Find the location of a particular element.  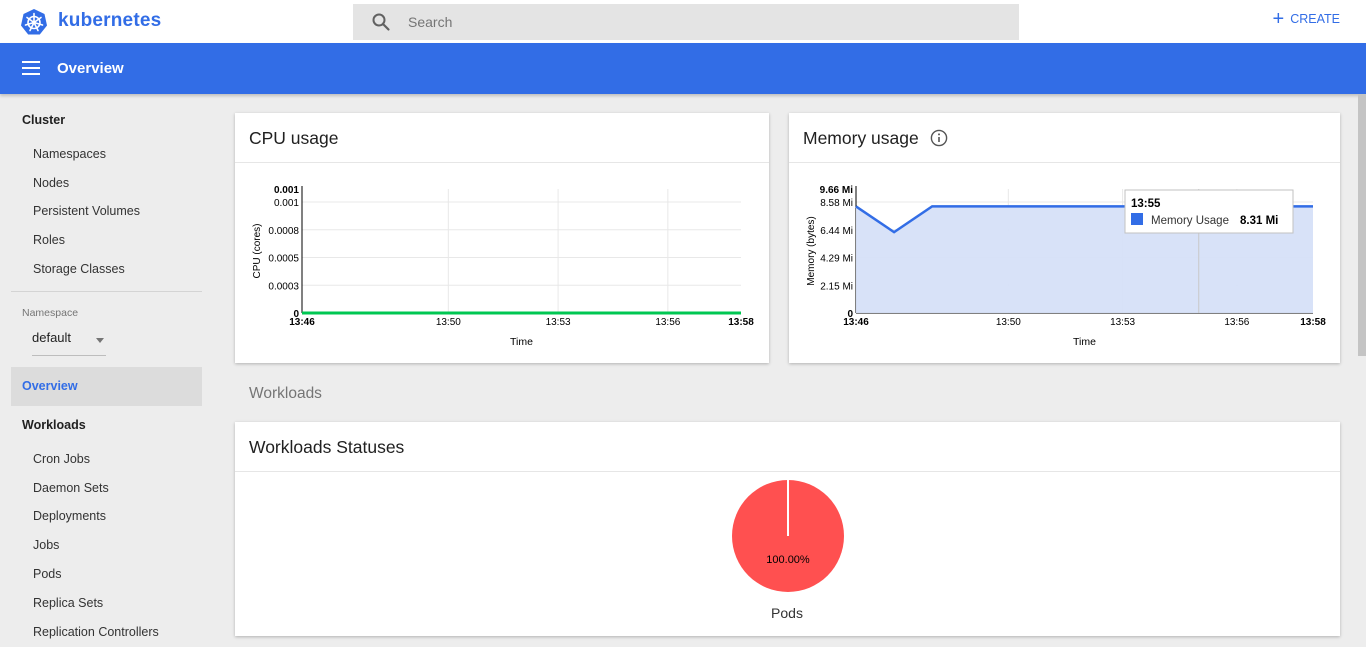

y-tick-label: 0.0003 is located at coordinates (283, 286).